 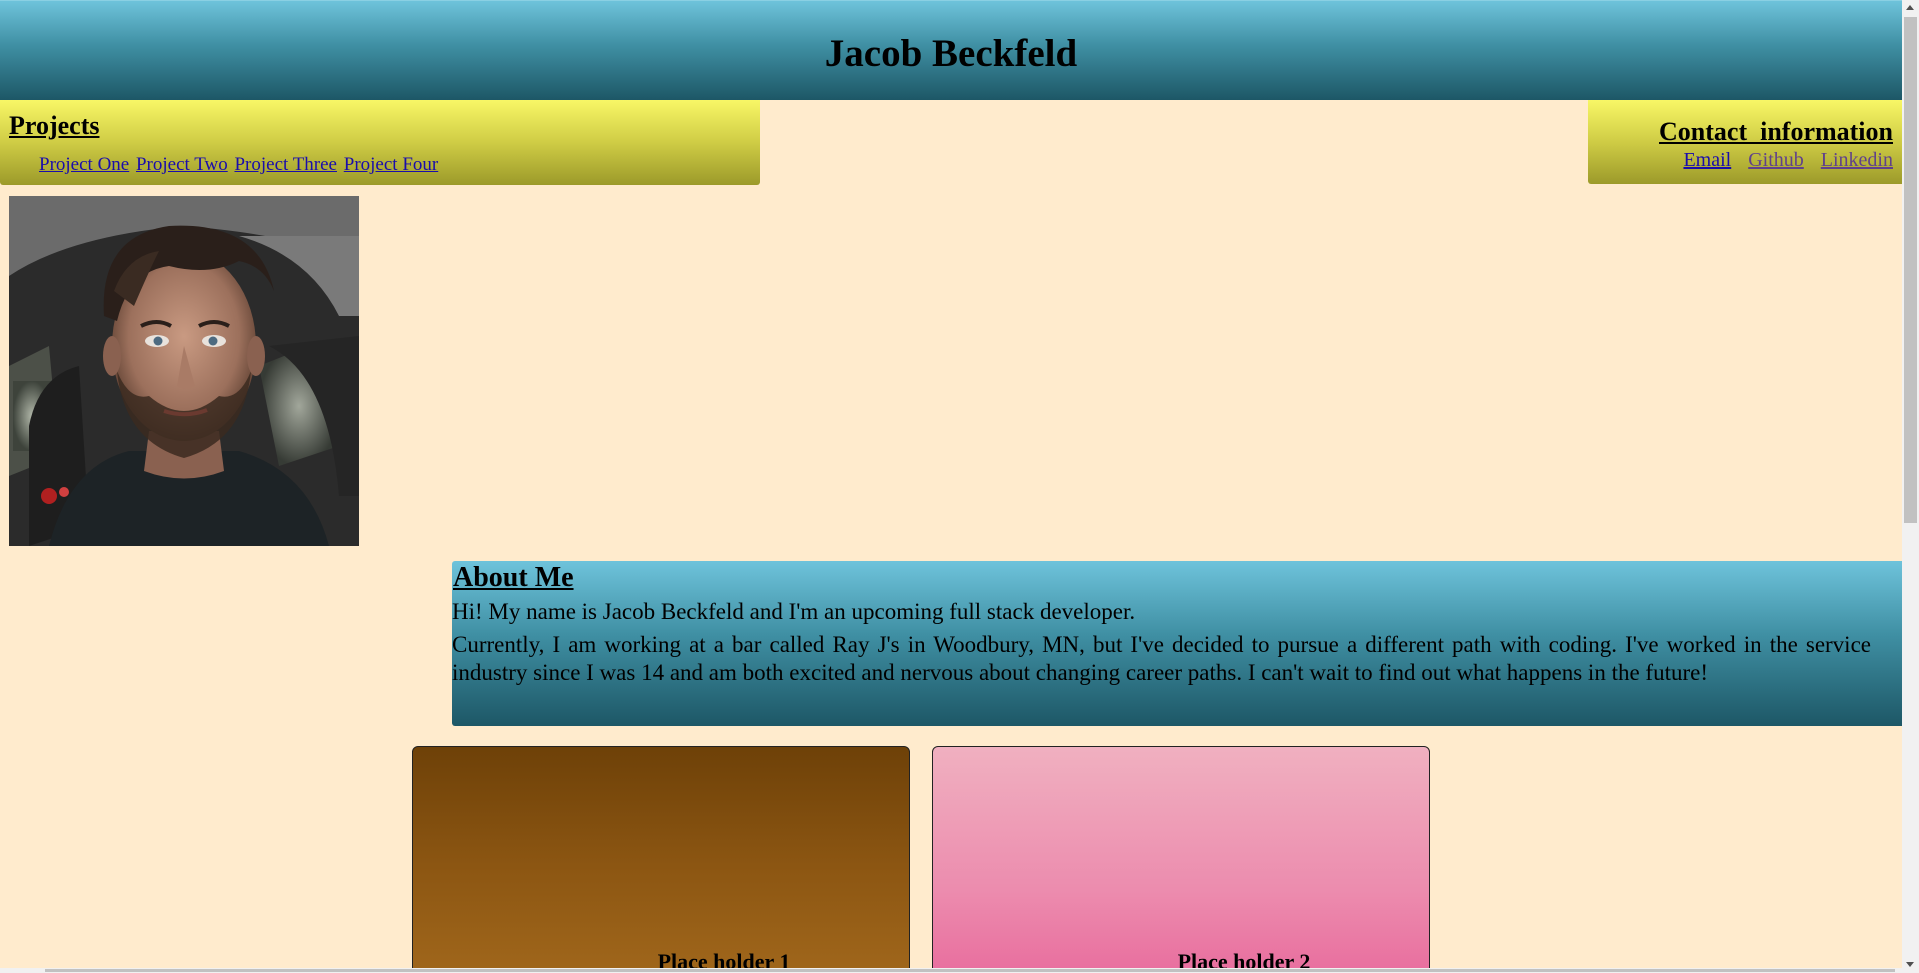 I want to click on placeholder-card-label: Place holder 1, so click(x=724, y=958).